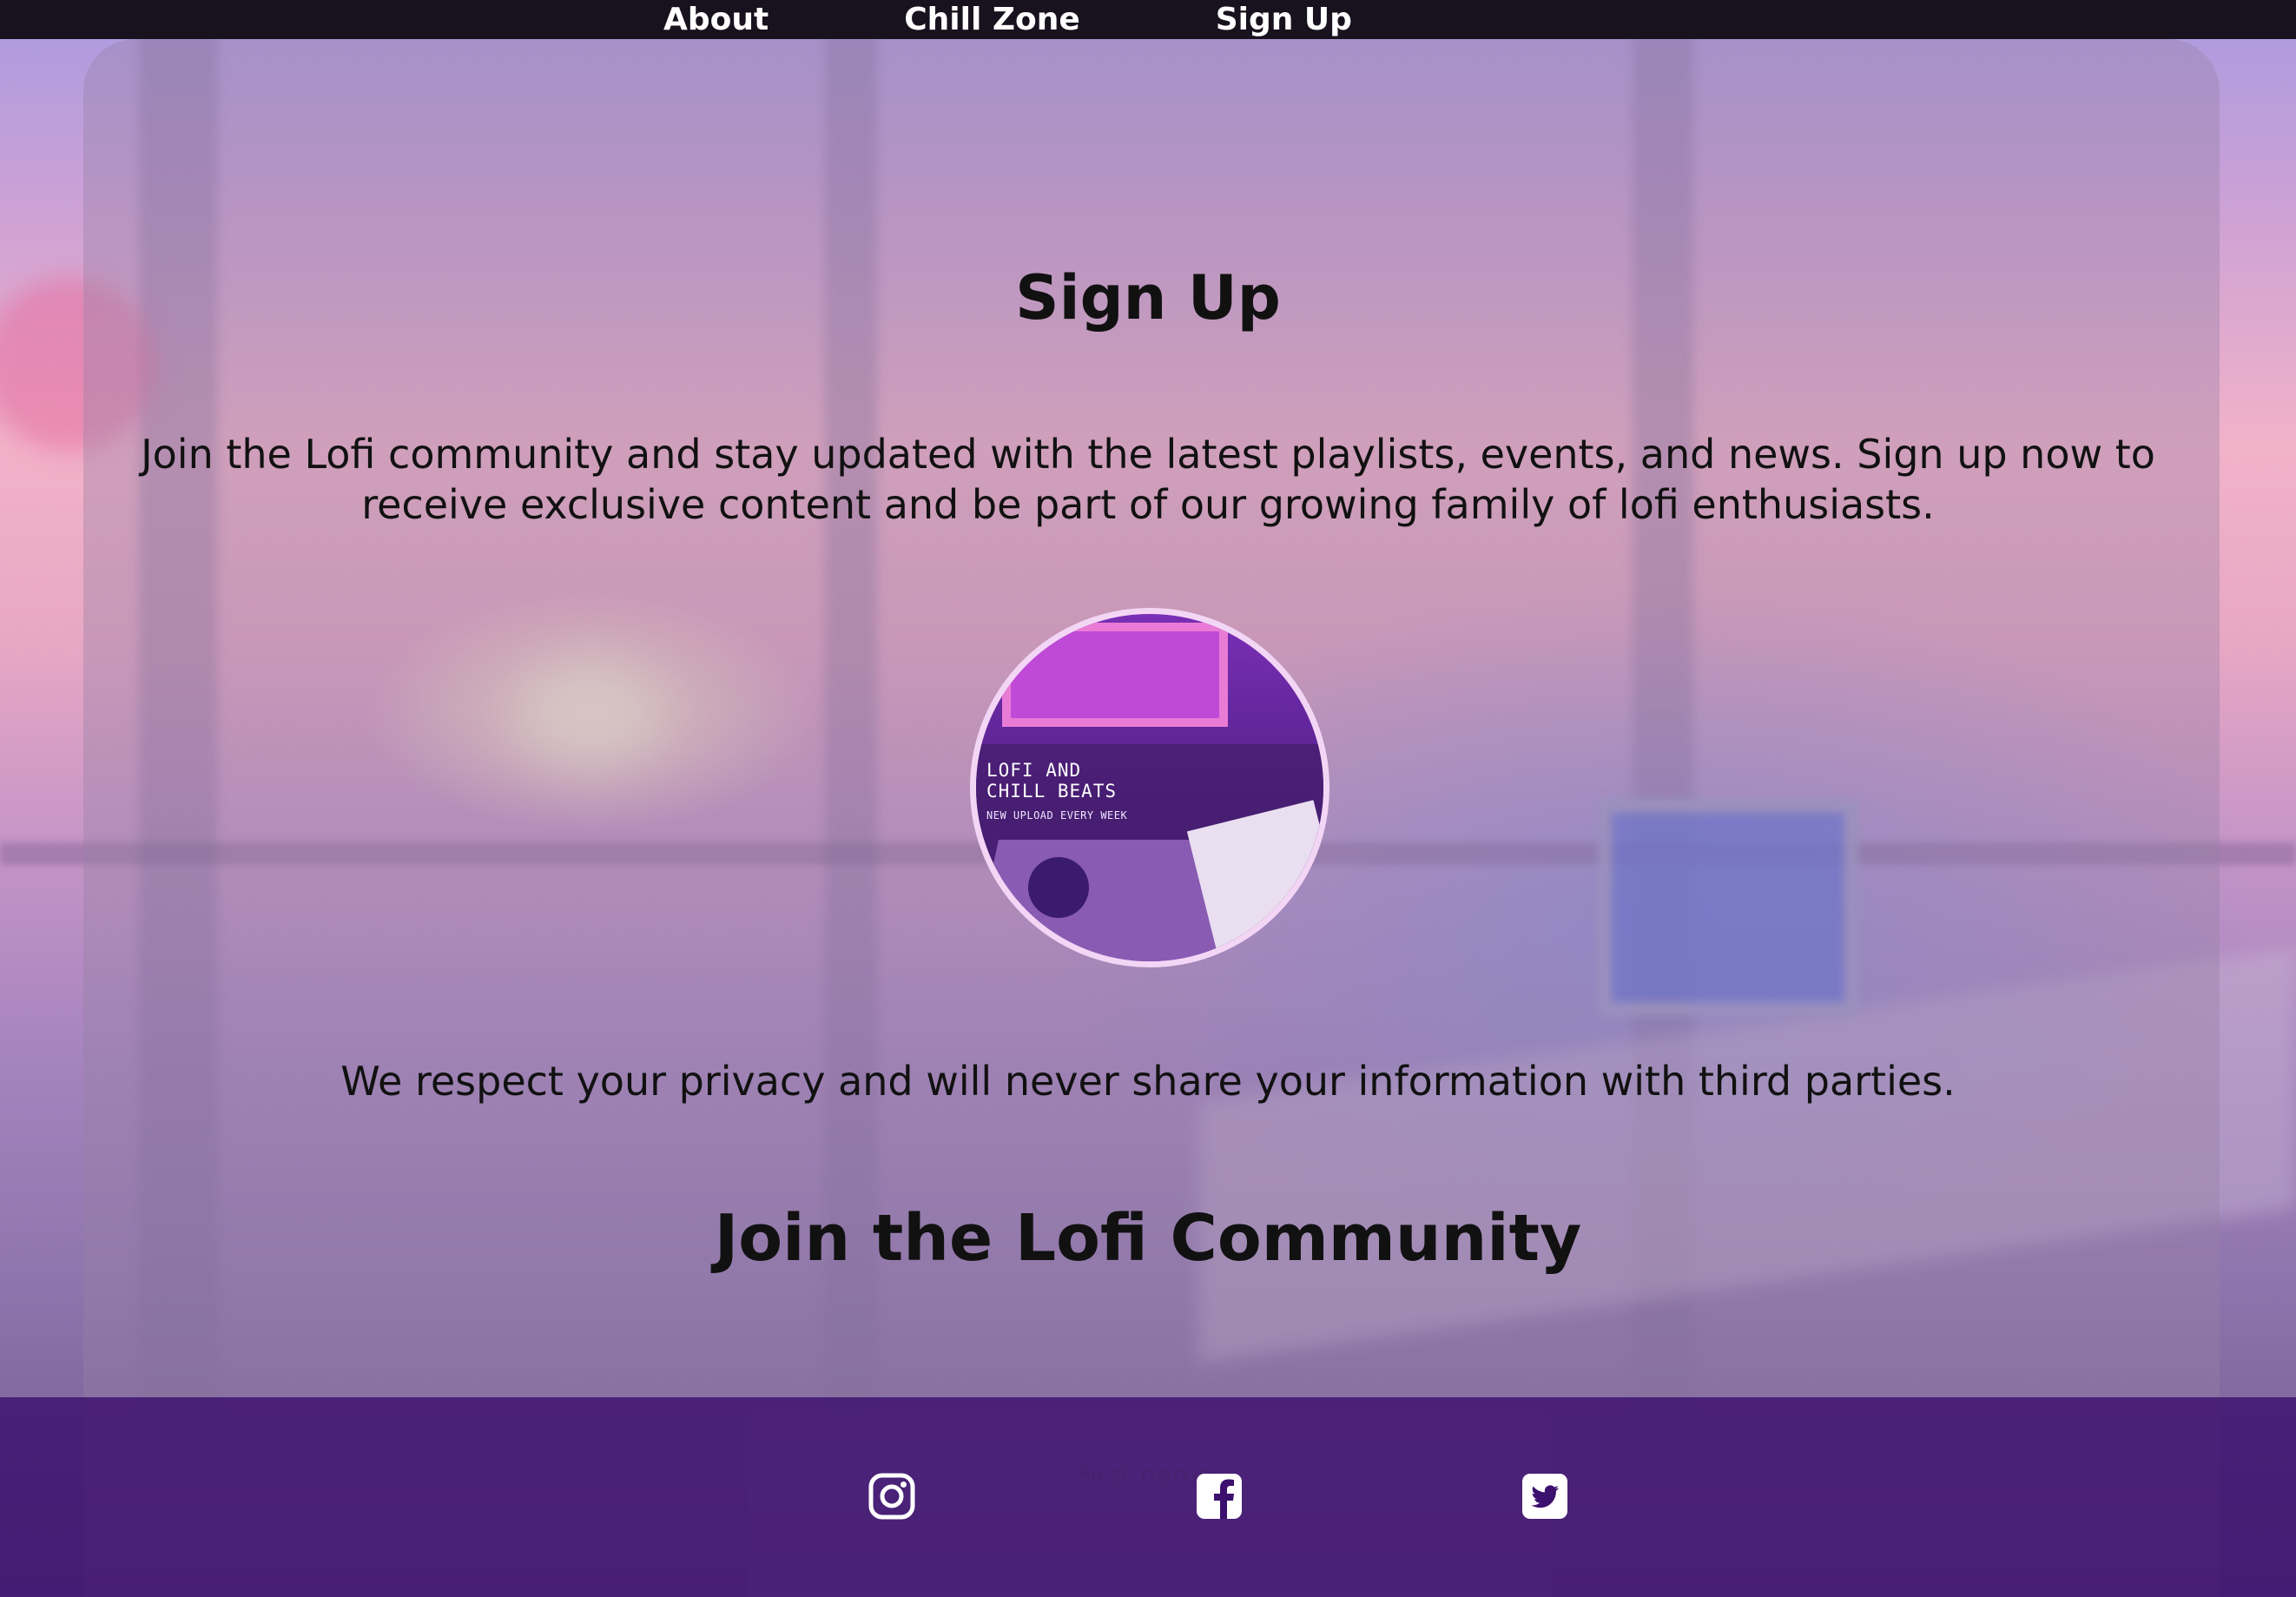 The image size is (2296, 1597). I want to click on album-subtitle: NEW UPLOAD EVERY WEEK, so click(1057, 815).